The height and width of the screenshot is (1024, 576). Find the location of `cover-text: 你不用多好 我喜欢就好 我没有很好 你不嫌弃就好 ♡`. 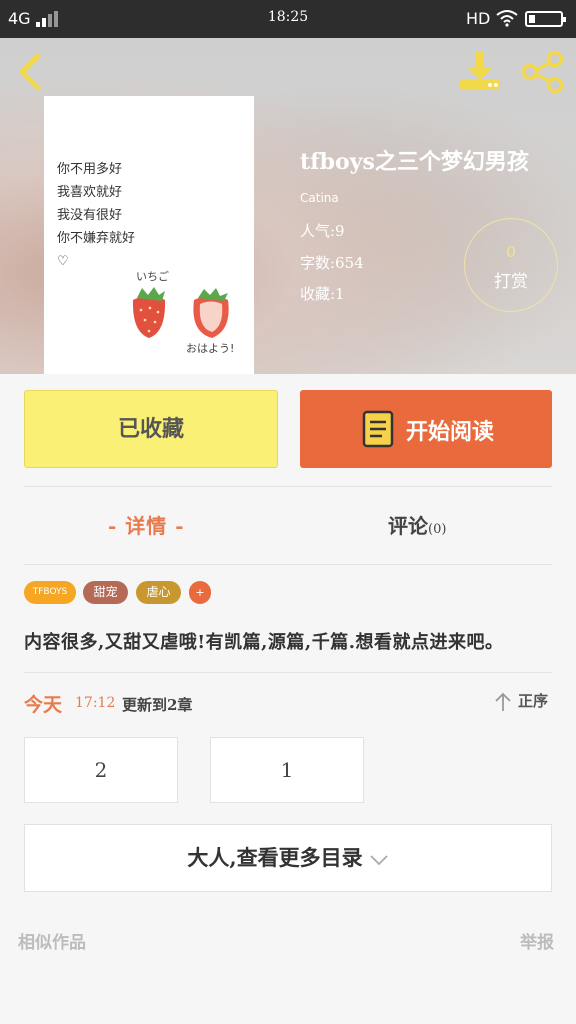

cover-text: 你不用多好 我喜欢就好 我没有很好 你不嫌弃就好 ♡ is located at coordinates (96, 215).